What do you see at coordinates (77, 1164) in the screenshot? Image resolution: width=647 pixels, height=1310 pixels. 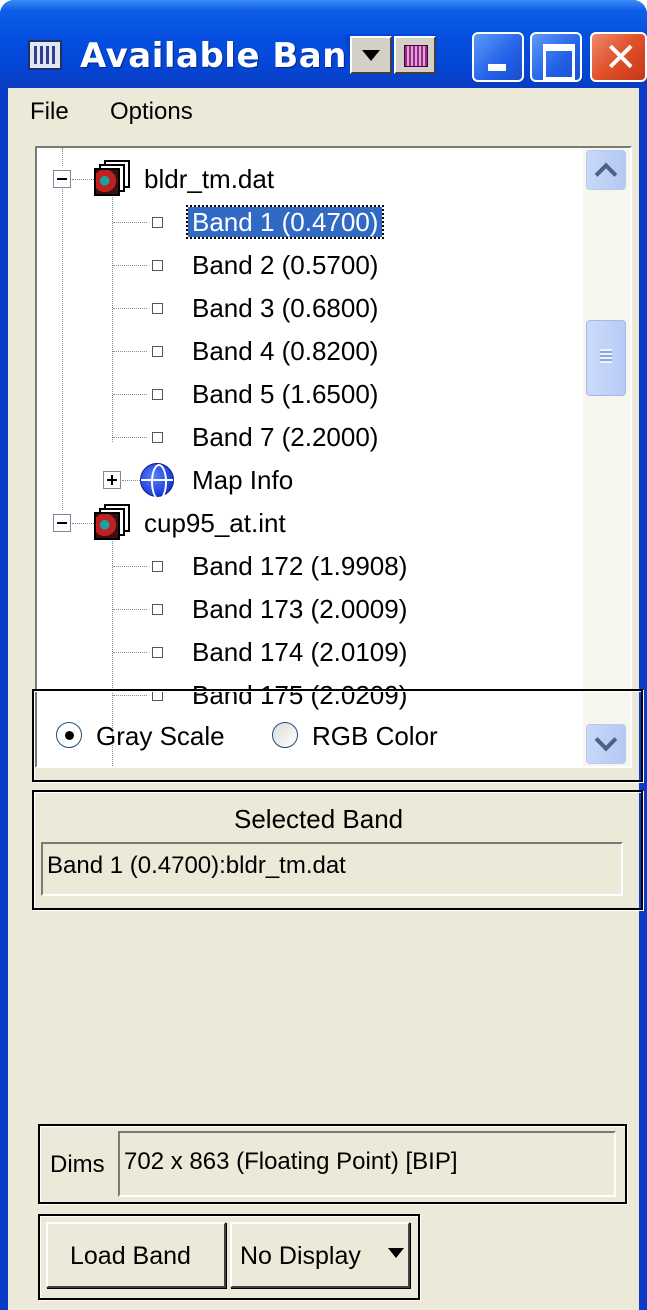 I see `dims-label: Dims` at bounding box center [77, 1164].